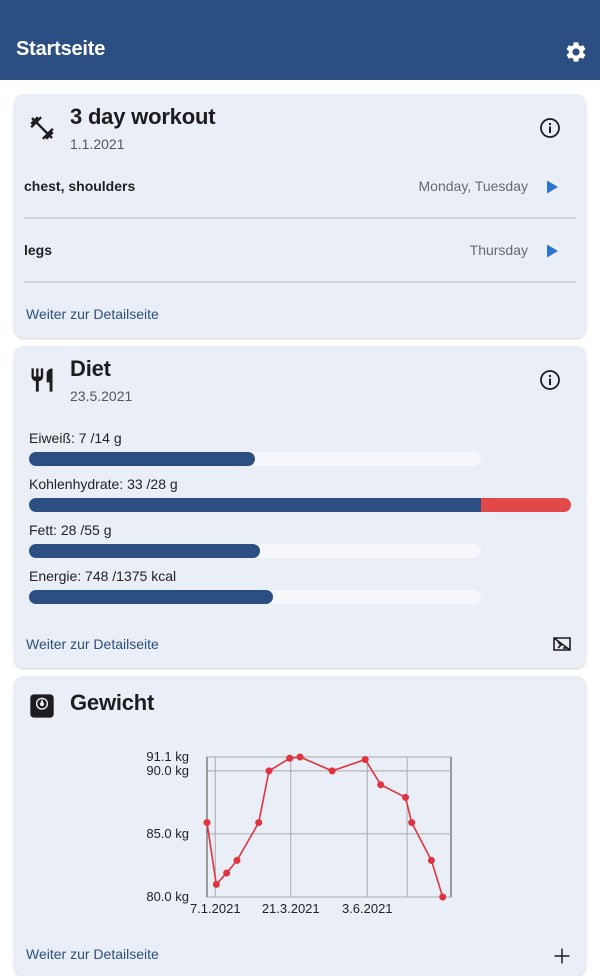 The height and width of the screenshot is (976, 600). What do you see at coordinates (562, 644) in the screenshot?
I see `add-meal-icon` at bounding box center [562, 644].